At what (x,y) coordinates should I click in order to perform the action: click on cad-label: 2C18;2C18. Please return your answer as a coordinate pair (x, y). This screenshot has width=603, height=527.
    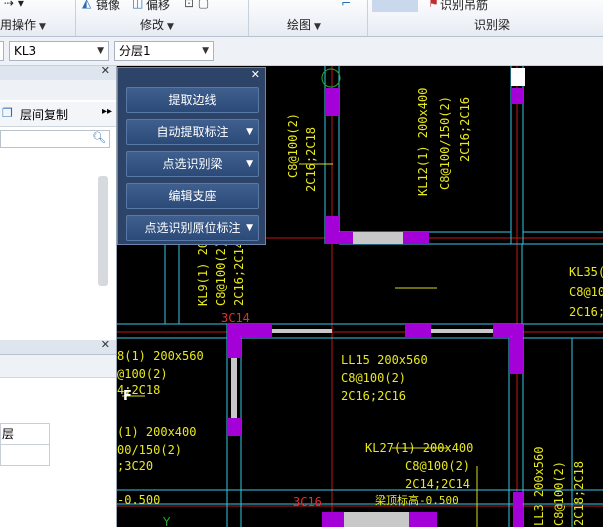
    Looking at the image, I should click on (579, 493).